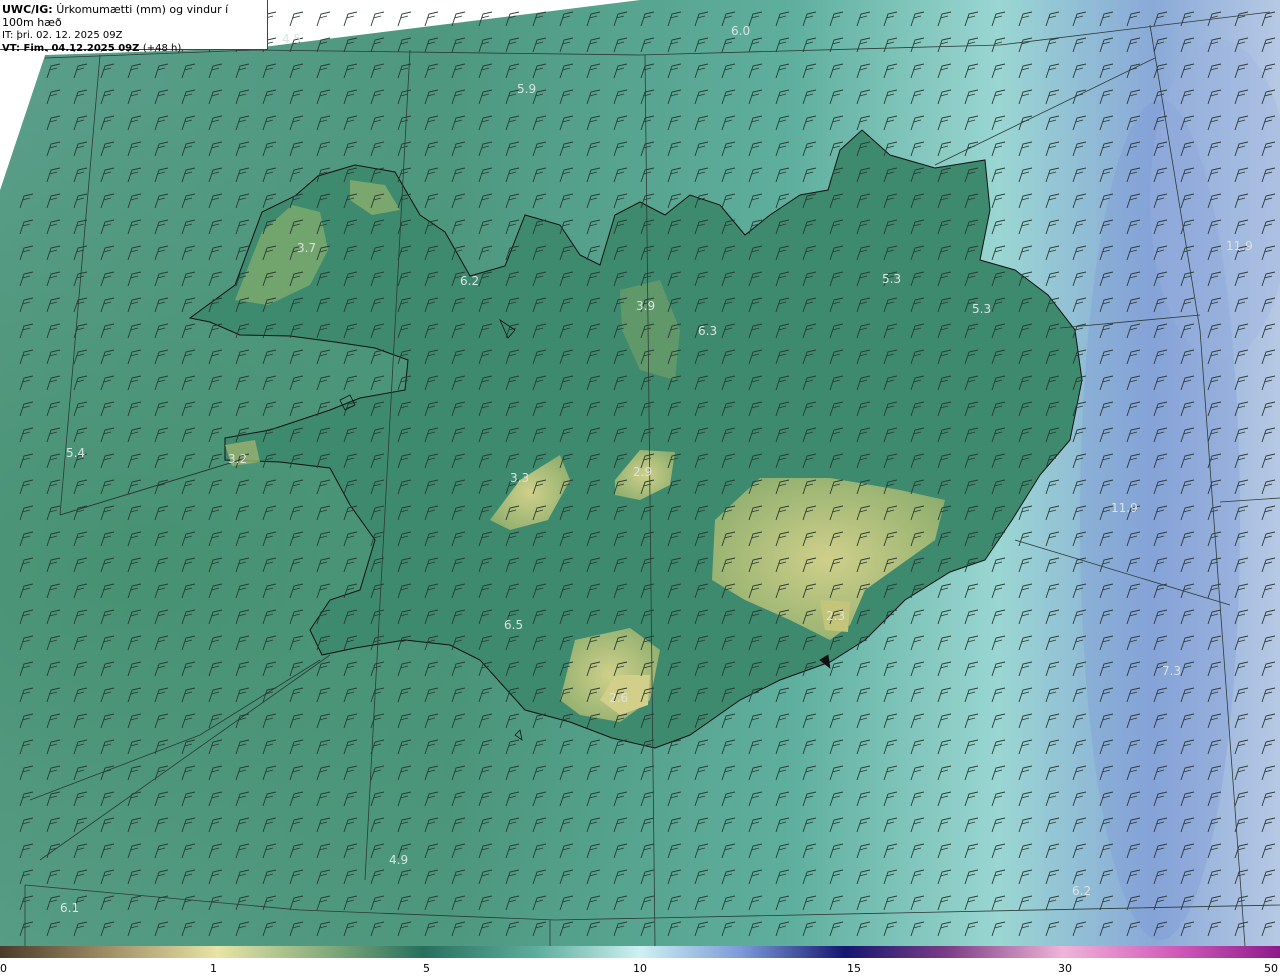 The image size is (1280, 978). What do you see at coordinates (520, 478) in the screenshot?
I see `value-label: 3.3` at bounding box center [520, 478].